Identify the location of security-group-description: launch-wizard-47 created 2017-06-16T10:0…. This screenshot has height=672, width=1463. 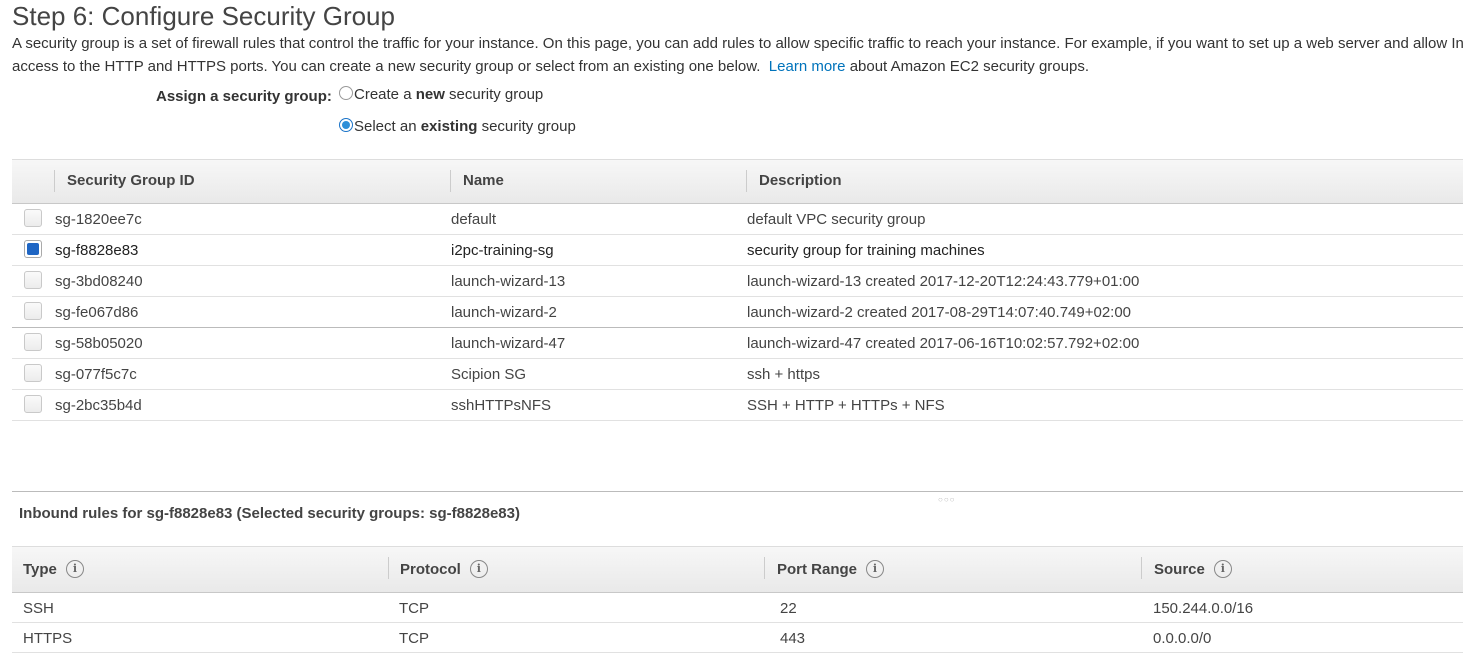
(943, 343).